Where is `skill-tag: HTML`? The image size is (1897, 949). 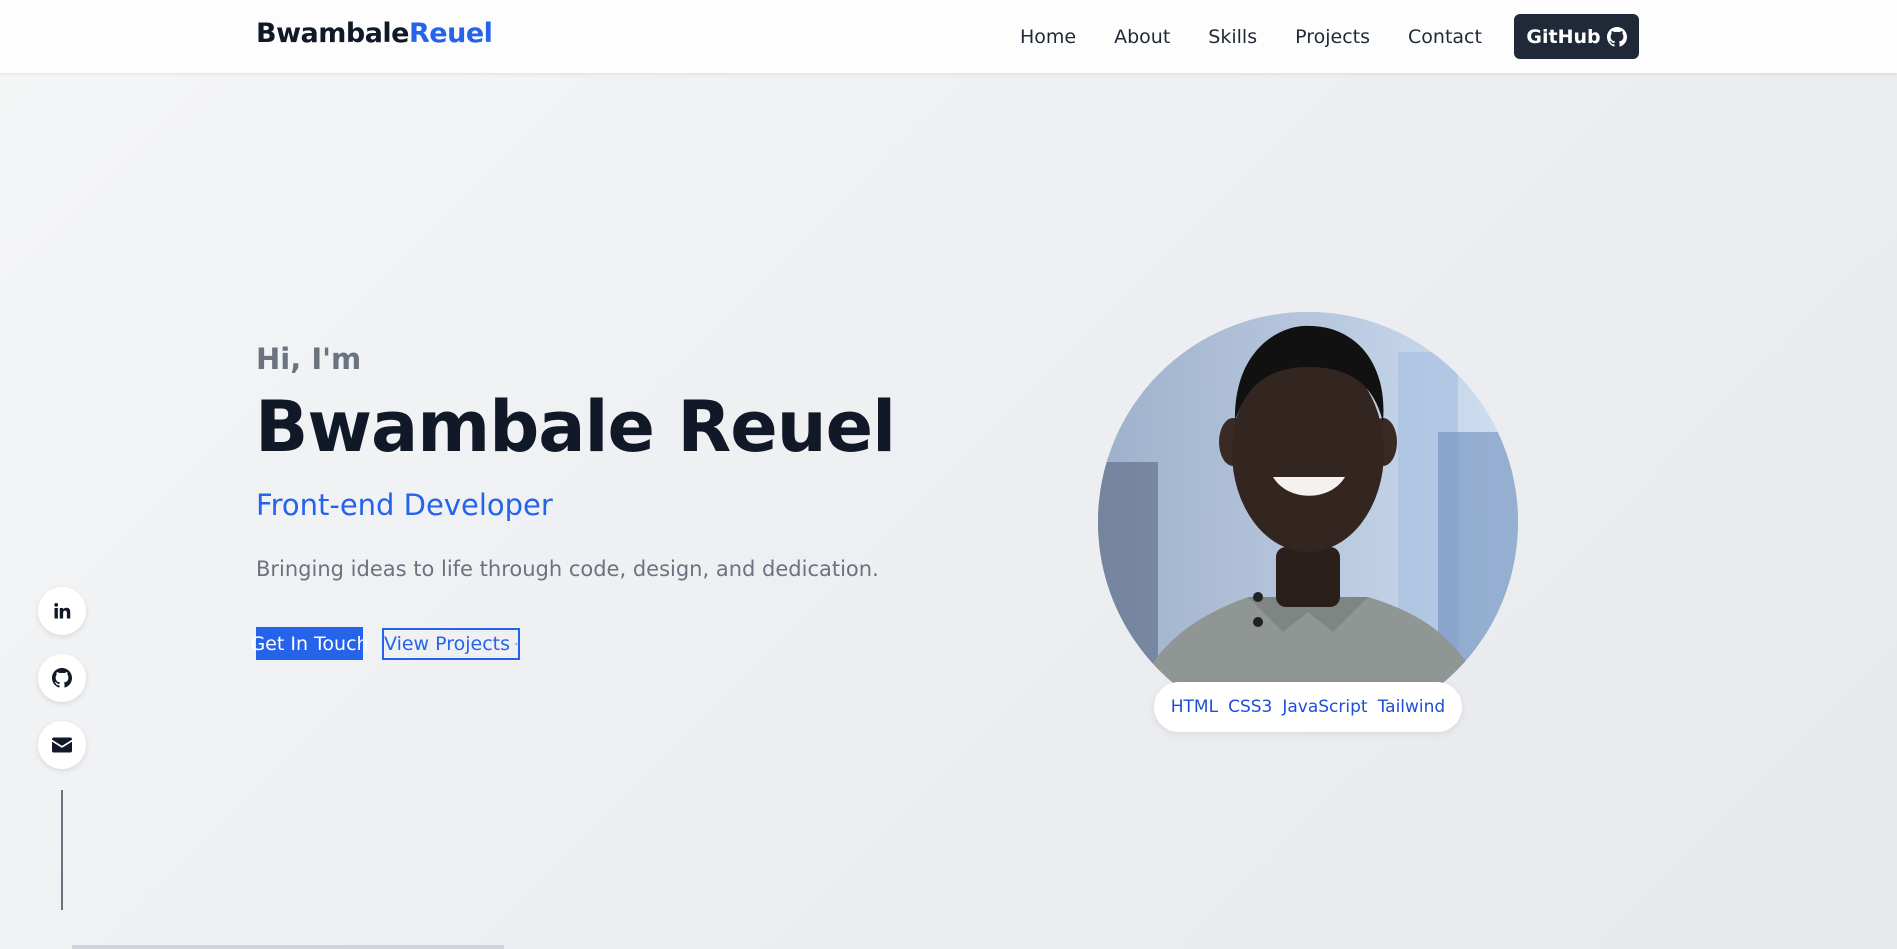 skill-tag: HTML is located at coordinates (1194, 707).